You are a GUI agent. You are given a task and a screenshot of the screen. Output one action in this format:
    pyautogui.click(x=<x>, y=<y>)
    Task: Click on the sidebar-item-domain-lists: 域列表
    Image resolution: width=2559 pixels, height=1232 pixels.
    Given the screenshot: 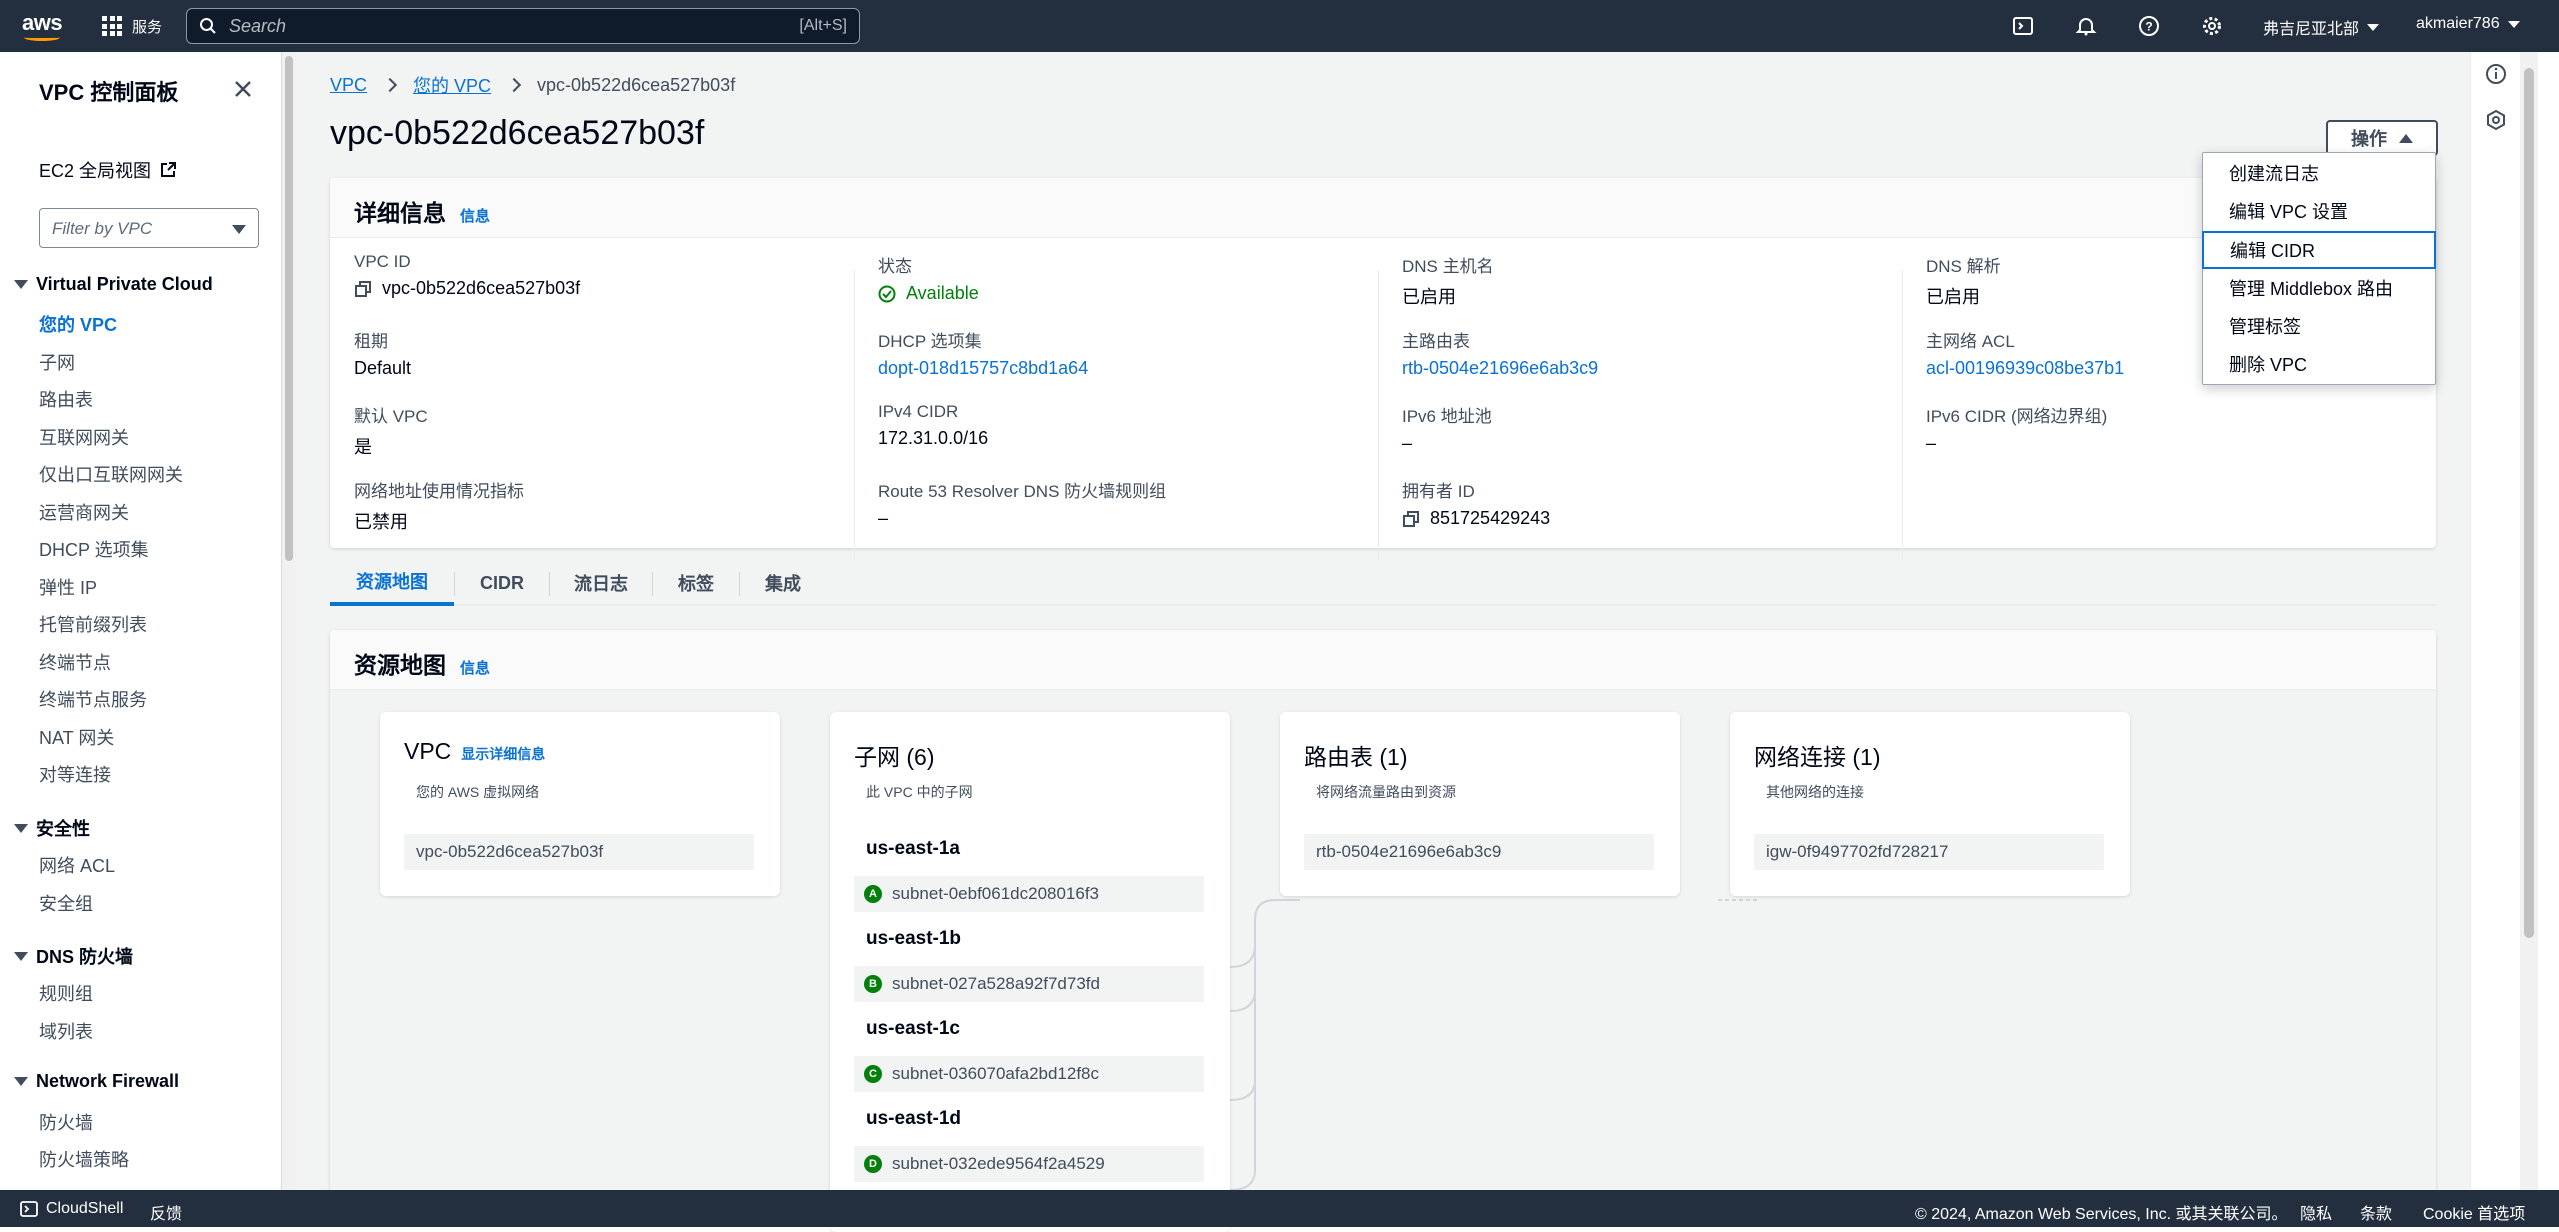 What is the action you would take?
    pyautogui.click(x=66, y=1031)
    